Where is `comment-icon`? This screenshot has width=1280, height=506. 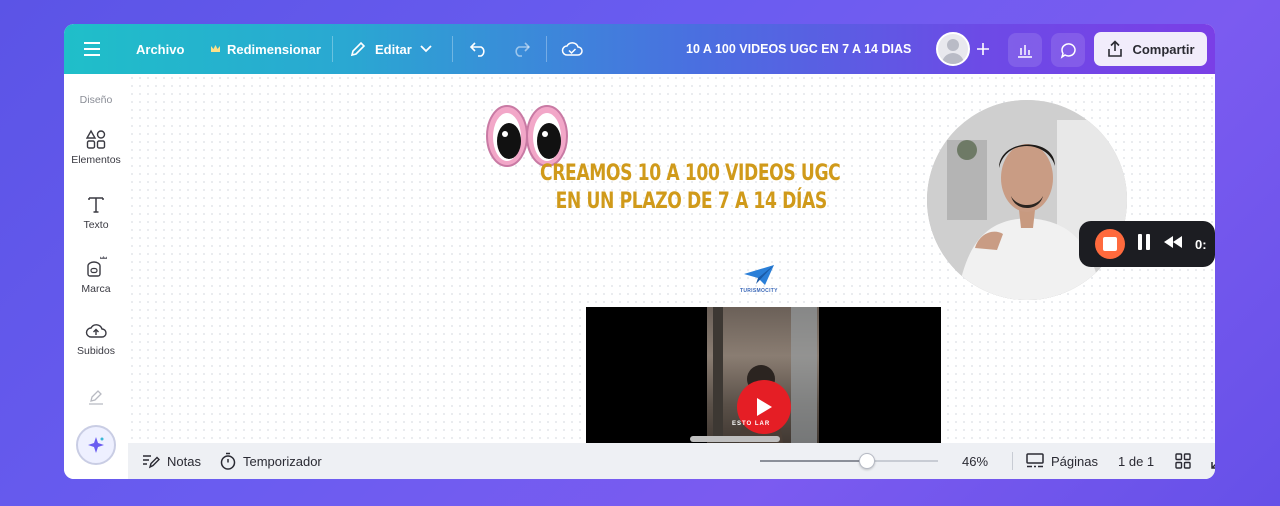 comment-icon is located at coordinates (1068, 51).